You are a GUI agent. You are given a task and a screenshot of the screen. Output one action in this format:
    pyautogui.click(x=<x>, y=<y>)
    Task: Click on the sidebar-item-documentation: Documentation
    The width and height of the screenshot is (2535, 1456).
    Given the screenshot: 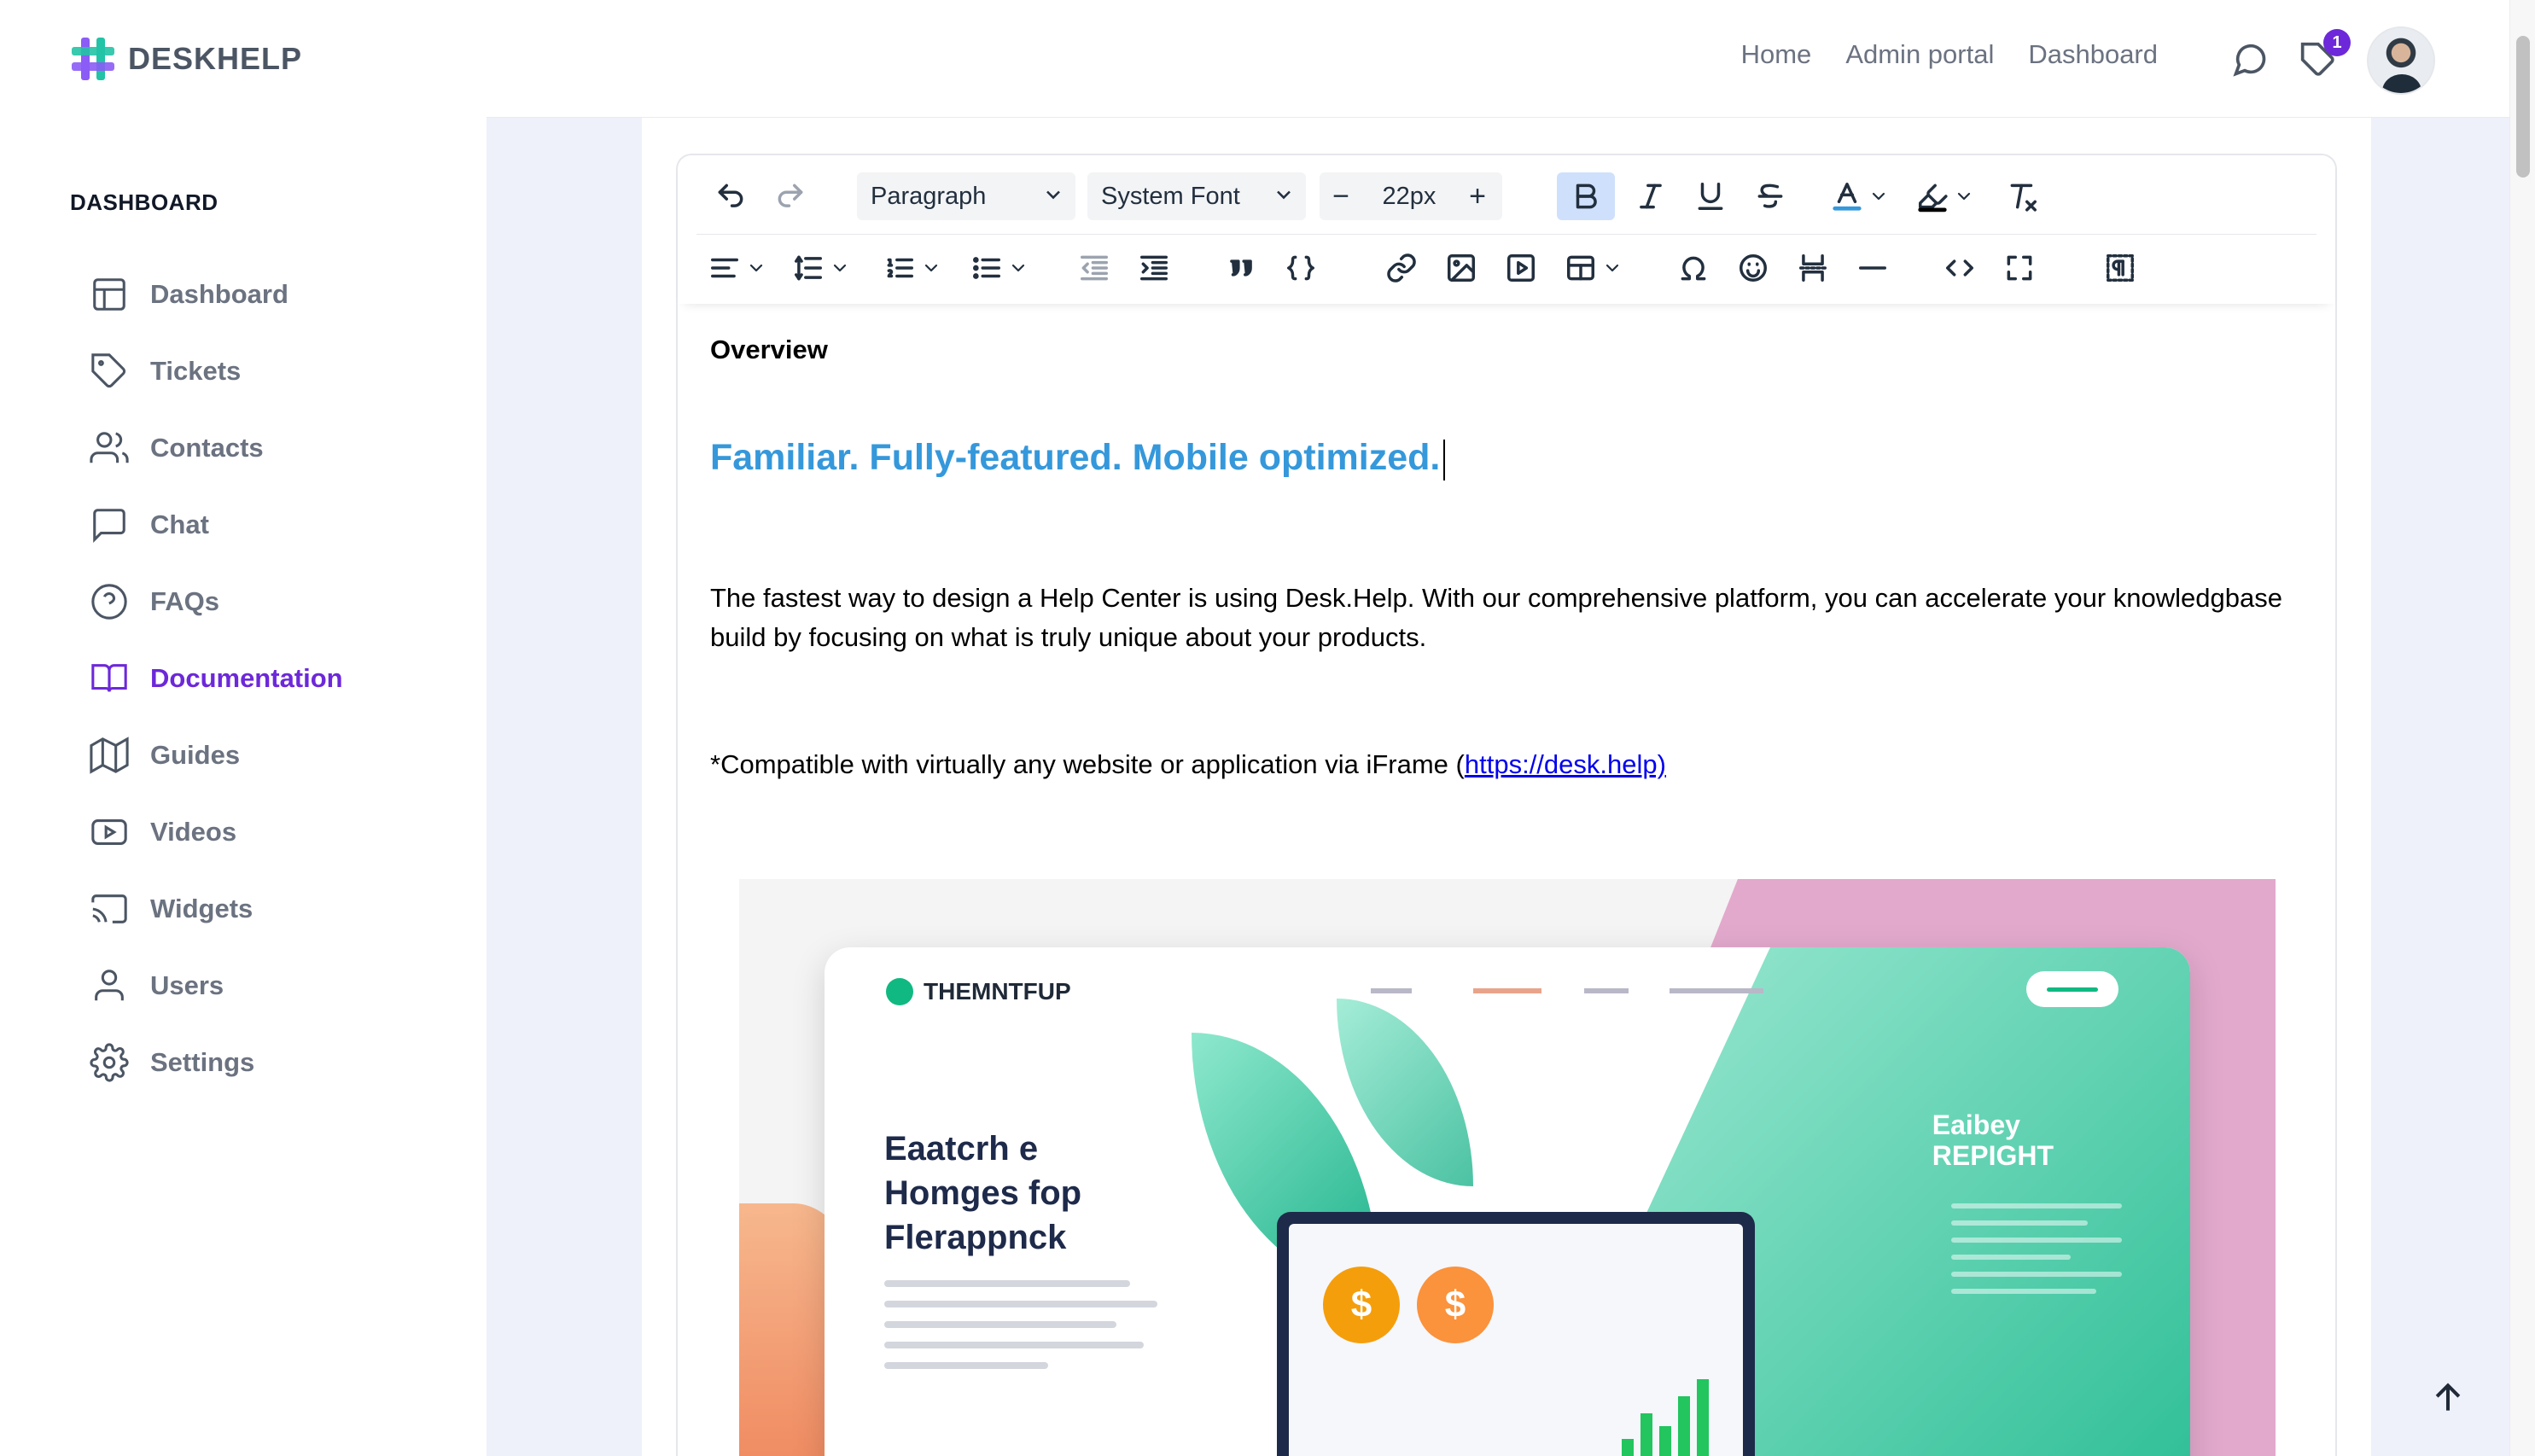 What is the action you would take?
    pyautogui.click(x=216, y=678)
    